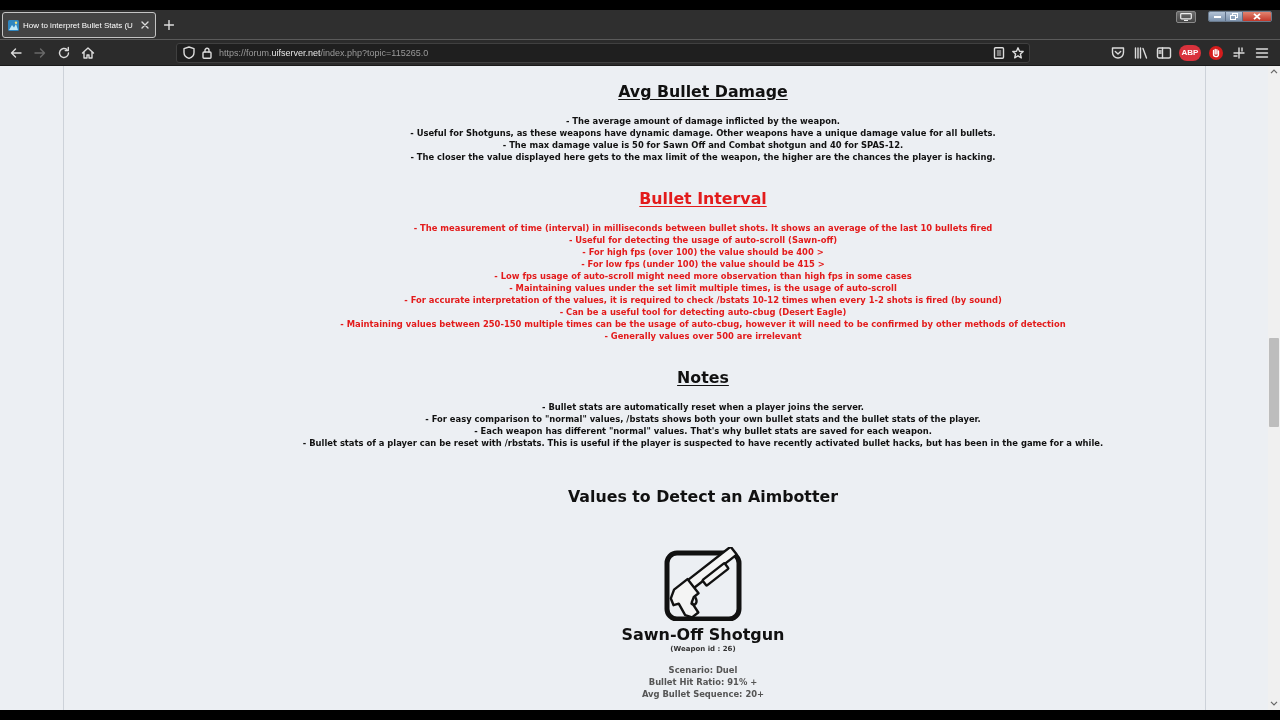 The width and height of the screenshot is (1280, 720). What do you see at coordinates (703, 240) in the screenshot?
I see `bullet-point-text: - Useful for detecting the usage of auto-scroll (Sawn-off)` at bounding box center [703, 240].